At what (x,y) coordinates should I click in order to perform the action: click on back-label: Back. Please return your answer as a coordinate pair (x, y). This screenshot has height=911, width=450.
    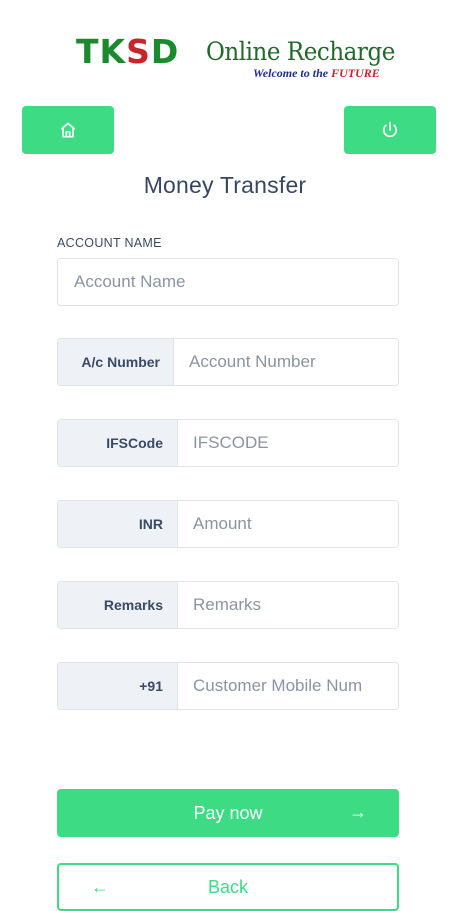
    Looking at the image, I should click on (228, 886).